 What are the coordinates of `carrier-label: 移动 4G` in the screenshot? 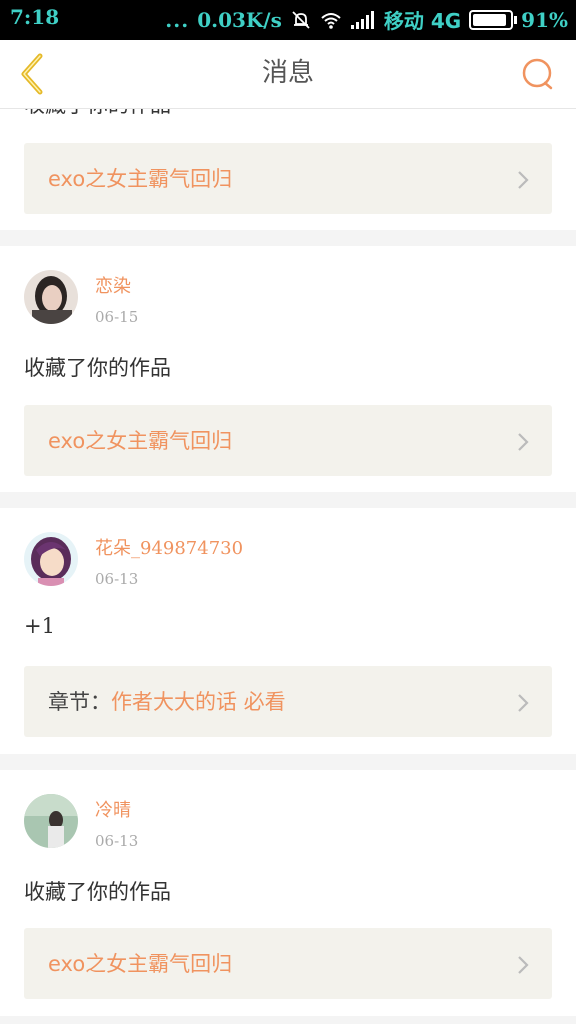 It's located at (422, 21).